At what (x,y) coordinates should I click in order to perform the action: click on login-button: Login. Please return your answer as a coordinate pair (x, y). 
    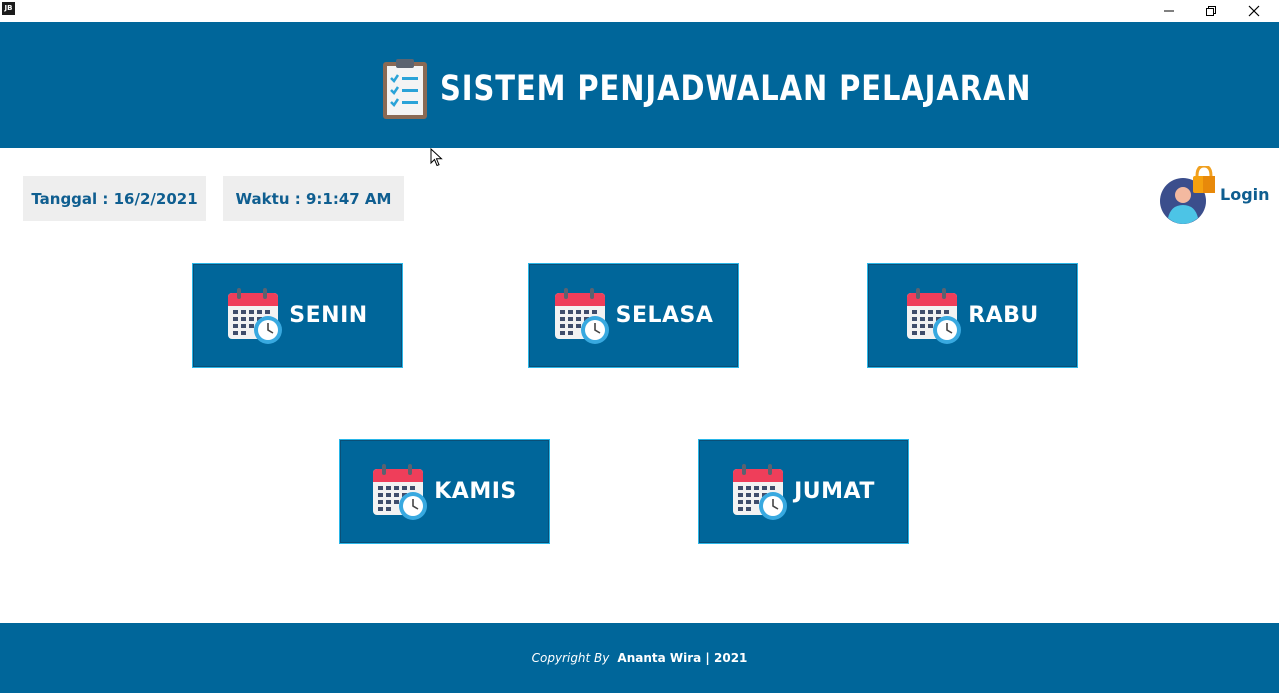
    Looking at the image, I should click on (1214, 196).